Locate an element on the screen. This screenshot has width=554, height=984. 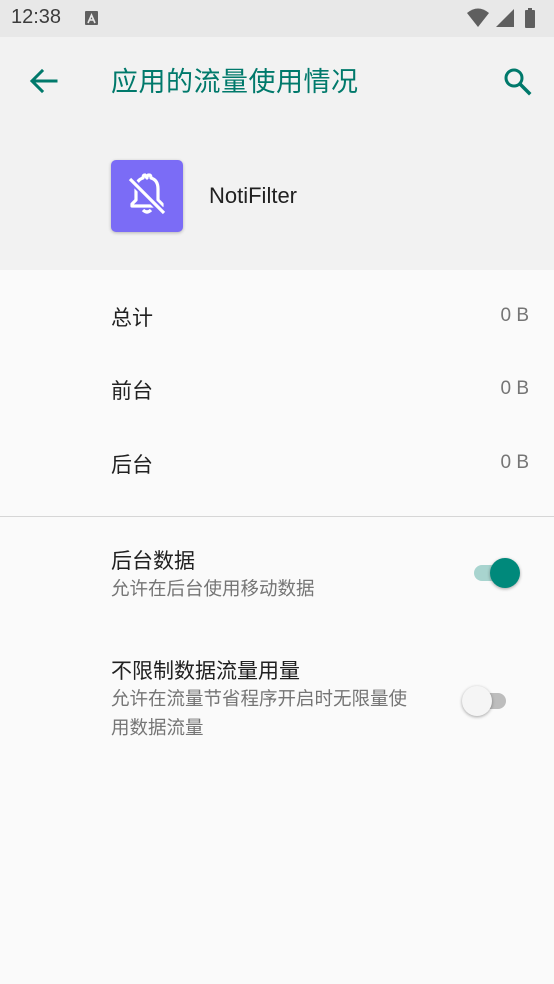
status-bar: 12:38 is located at coordinates (277, 18).